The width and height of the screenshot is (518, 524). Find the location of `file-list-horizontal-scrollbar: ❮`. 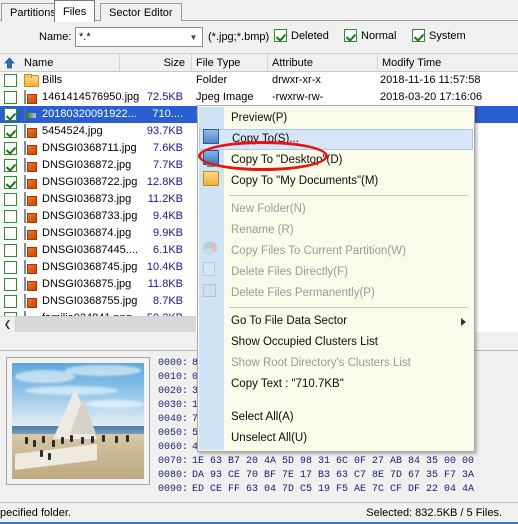

file-list-horizontal-scrollbar: ❮ is located at coordinates (98, 324).